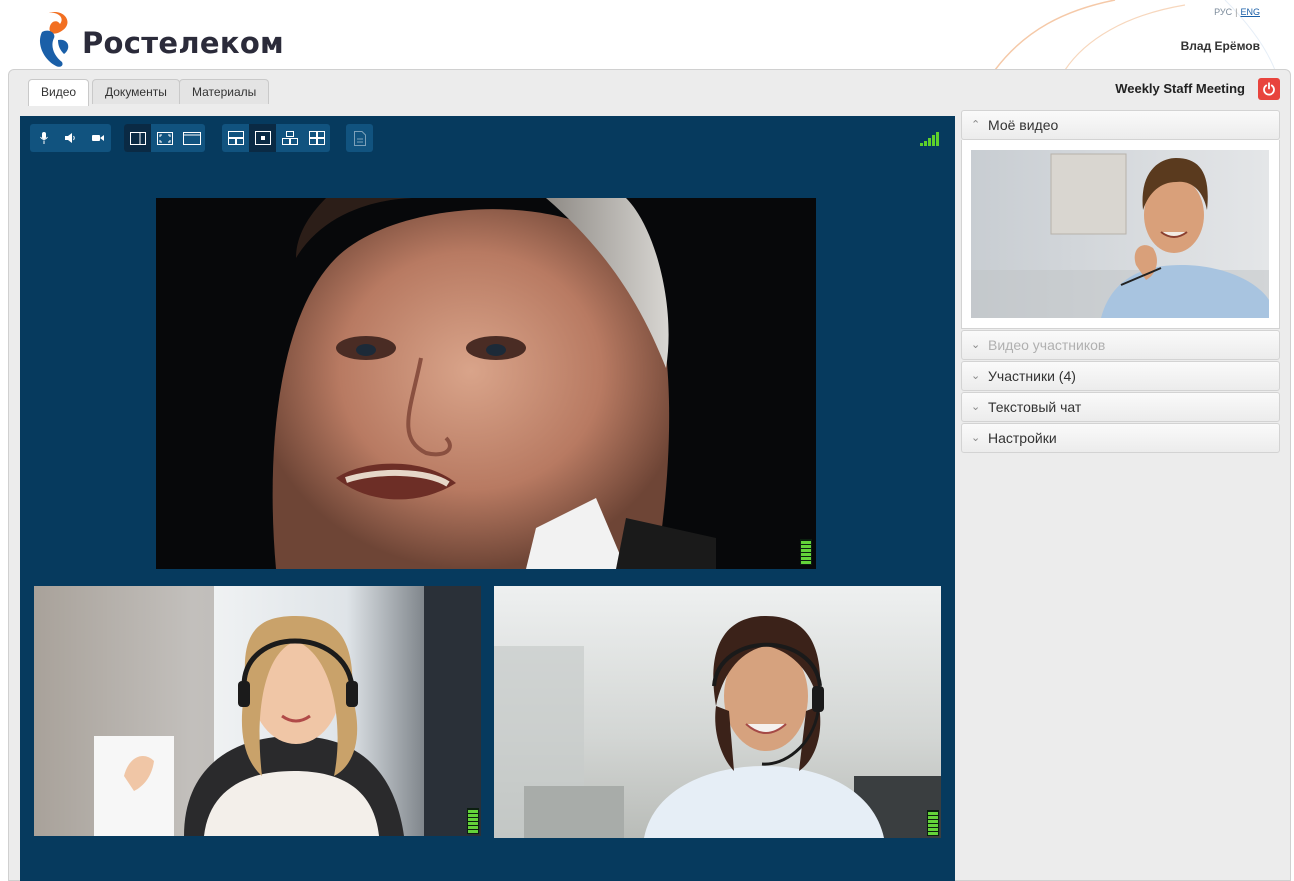  I want to click on layout-split-button, so click(235, 138).